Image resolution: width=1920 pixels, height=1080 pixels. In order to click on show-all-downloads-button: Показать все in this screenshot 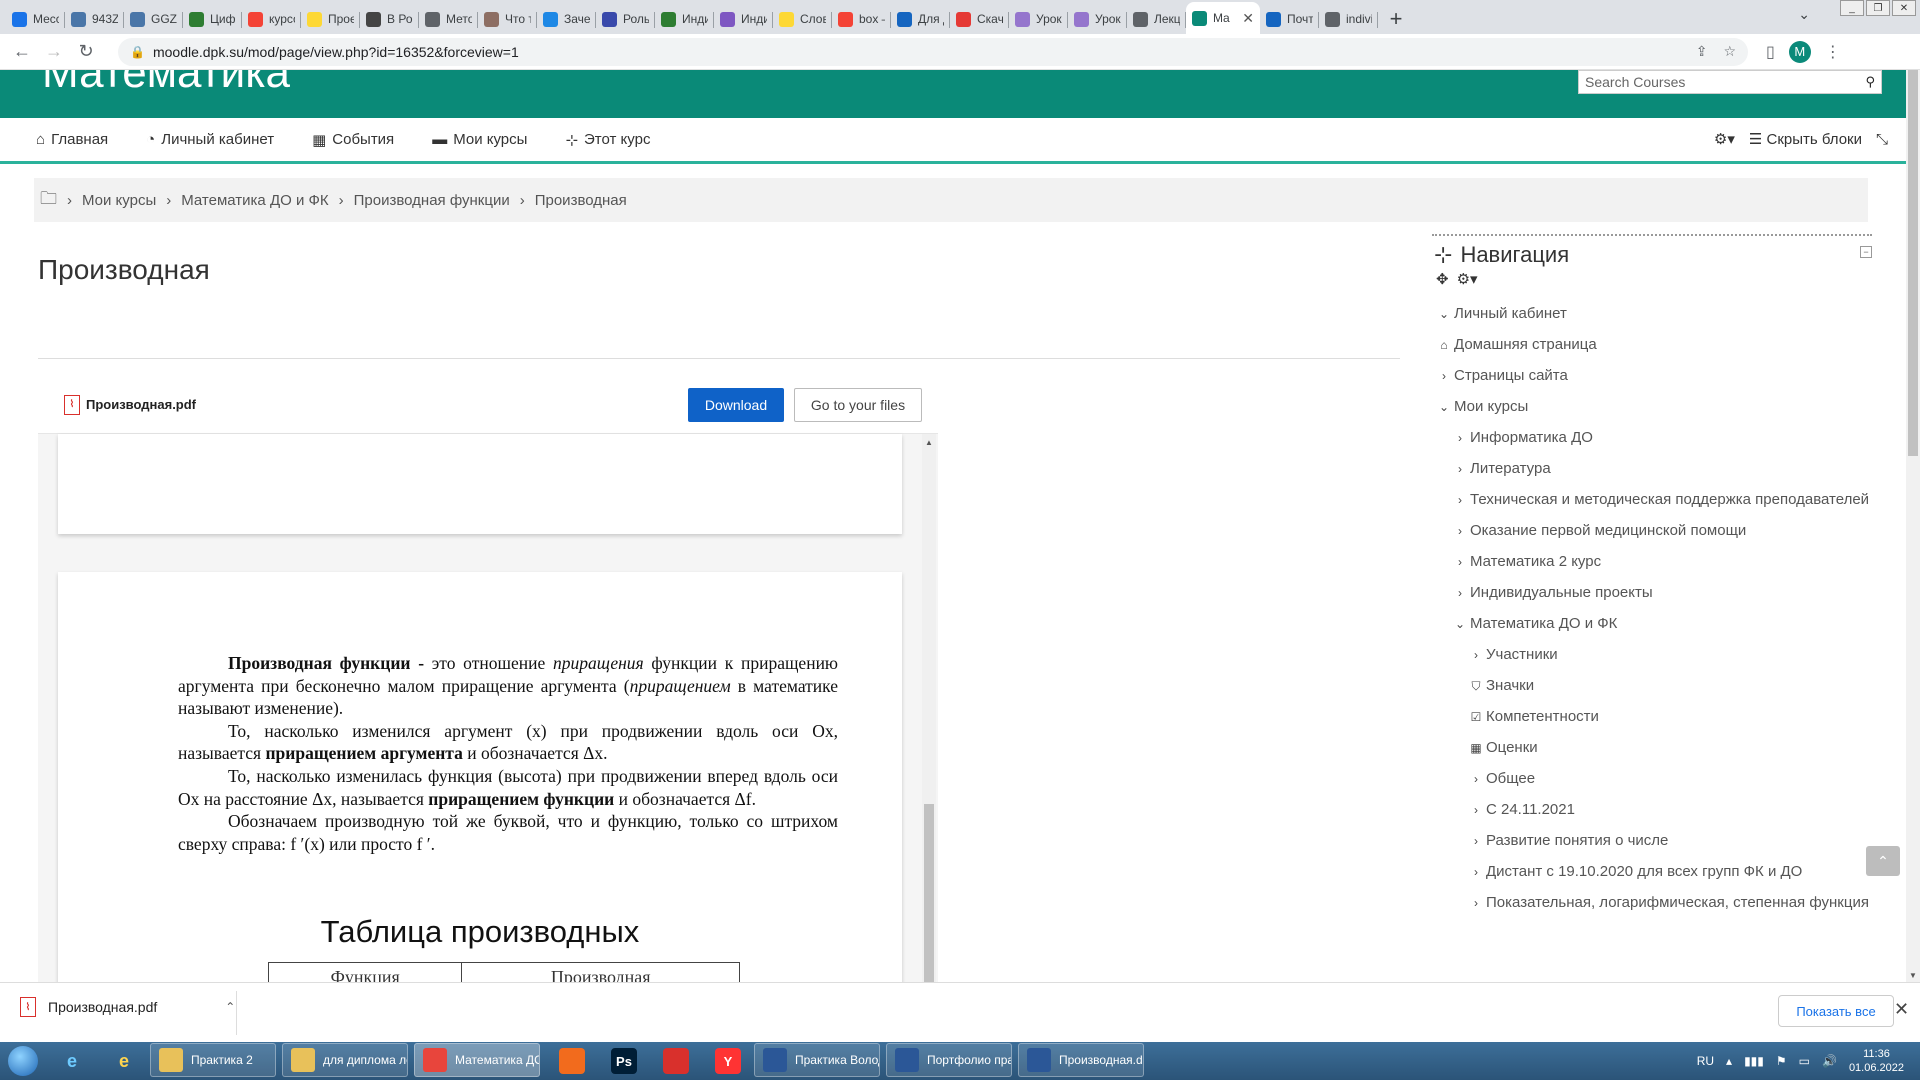, I will do `click(1836, 1011)`.